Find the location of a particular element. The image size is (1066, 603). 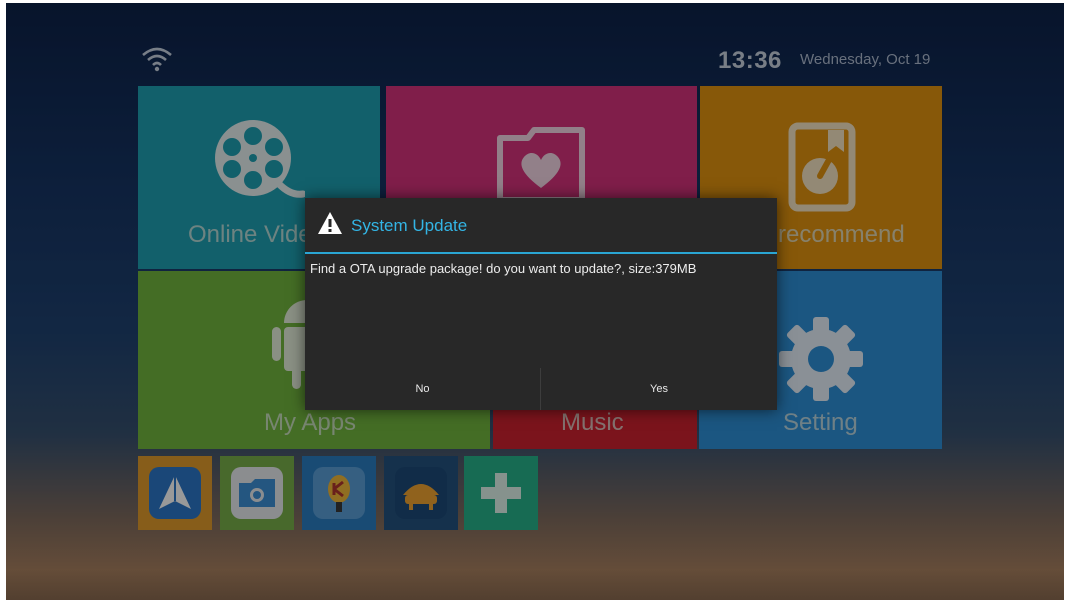

dialog-title: System Update is located at coordinates (409, 225).